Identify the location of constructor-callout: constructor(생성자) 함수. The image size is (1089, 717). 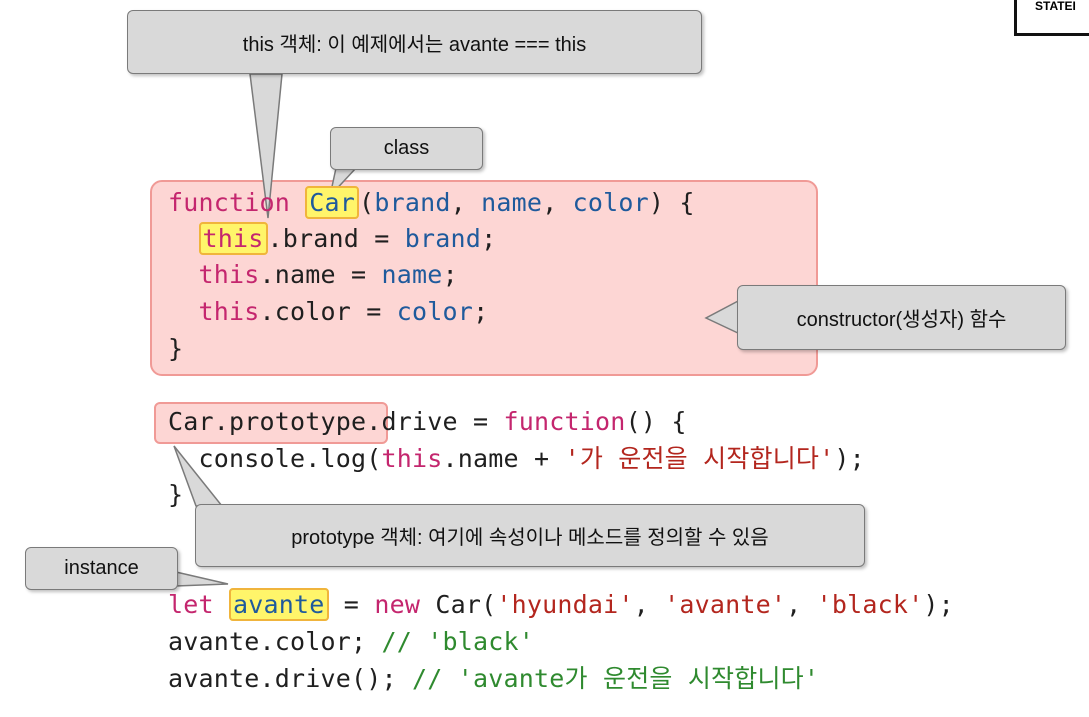
(901, 317).